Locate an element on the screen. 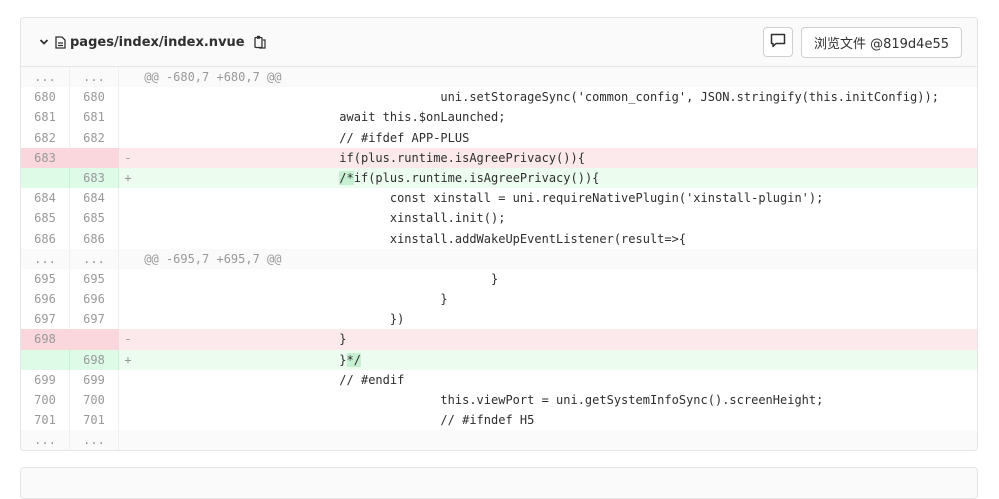 Image resolution: width=999 pixels, height=499 pixels. new-line-number: 699 is located at coordinates (94, 379).